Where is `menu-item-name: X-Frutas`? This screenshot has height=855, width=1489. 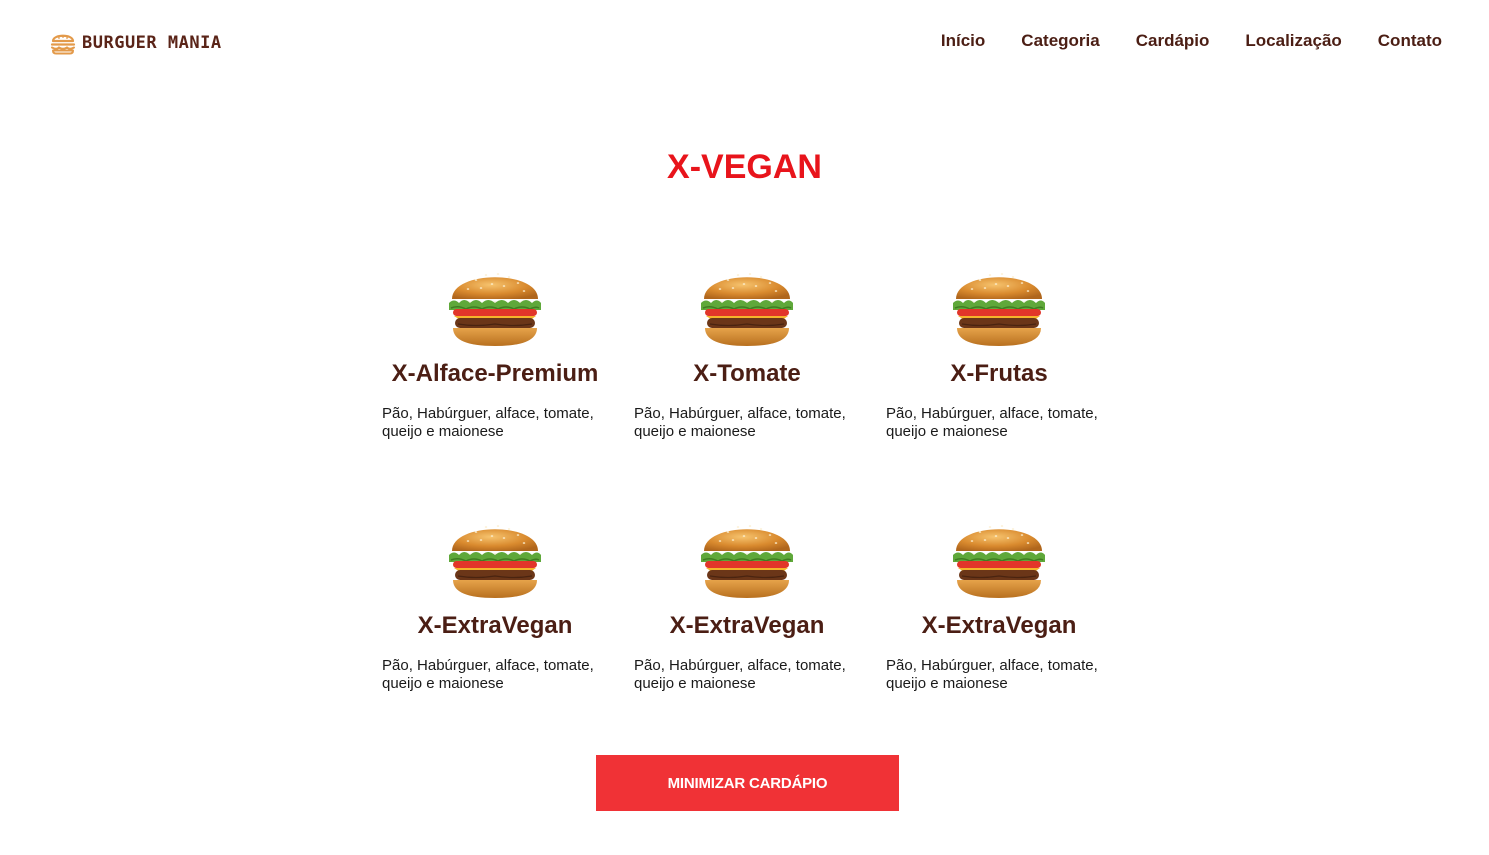 menu-item-name: X-Frutas is located at coordinates (999, 373).